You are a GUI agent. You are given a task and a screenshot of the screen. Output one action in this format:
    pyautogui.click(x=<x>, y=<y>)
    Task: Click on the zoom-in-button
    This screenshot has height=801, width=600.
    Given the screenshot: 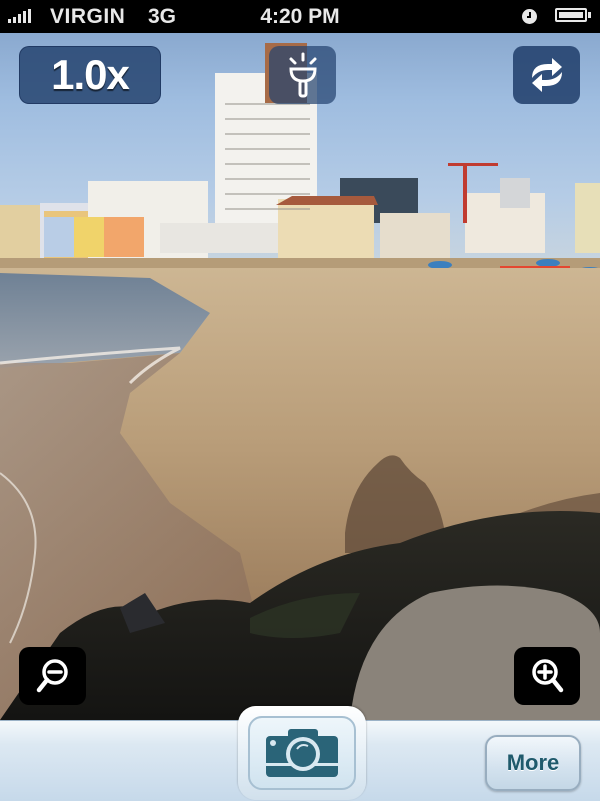 What is the action you would take?
    pyautogui.click(x=547, y=676)
    